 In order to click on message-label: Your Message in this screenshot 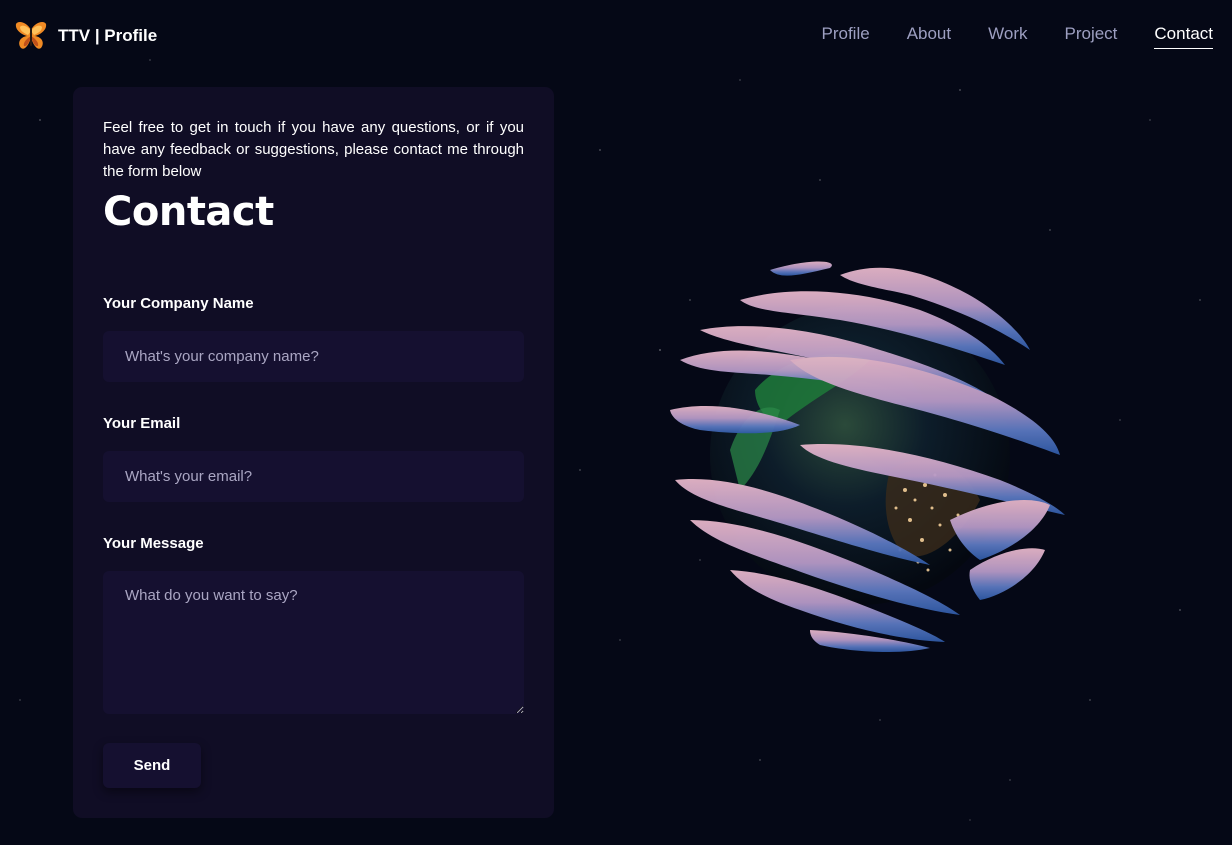, I will do `click(153, 543)`.